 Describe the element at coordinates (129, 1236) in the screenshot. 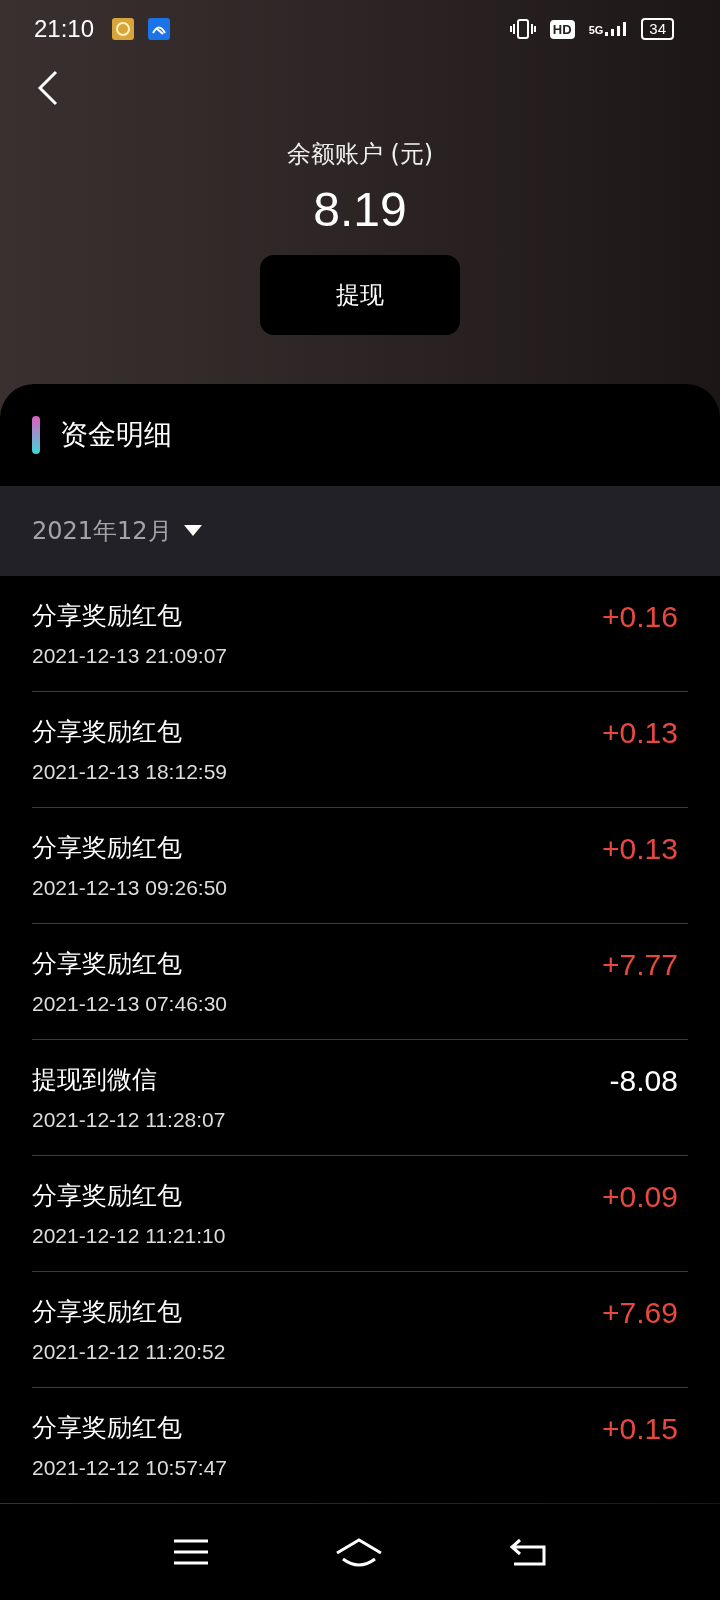

I see `transaction-time: 2021-12-12 11:21:10` at that location.